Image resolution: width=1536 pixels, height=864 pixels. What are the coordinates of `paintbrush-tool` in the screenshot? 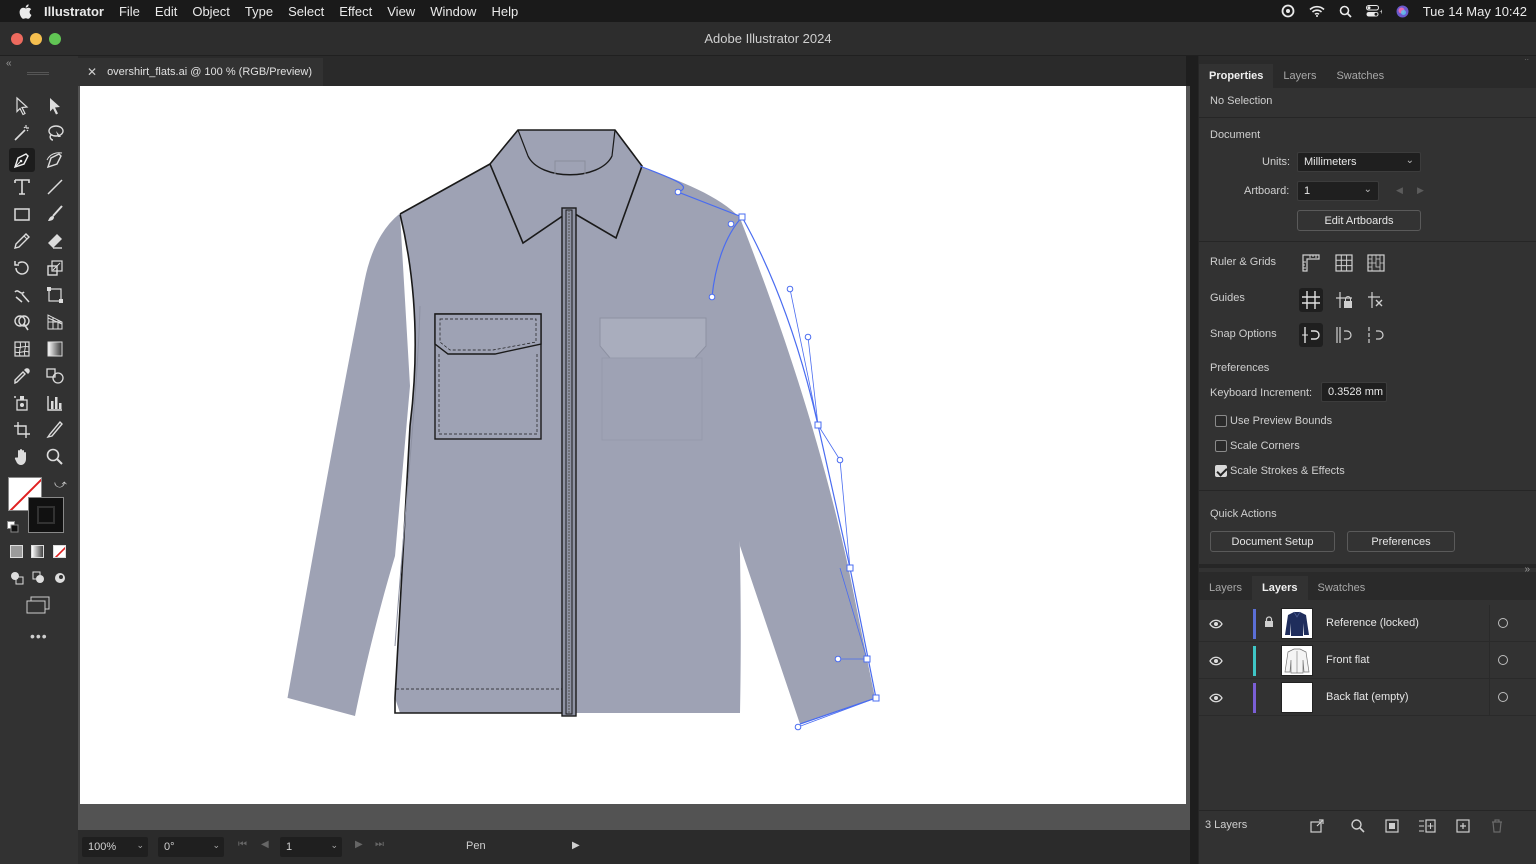 It's located at (55, 214).